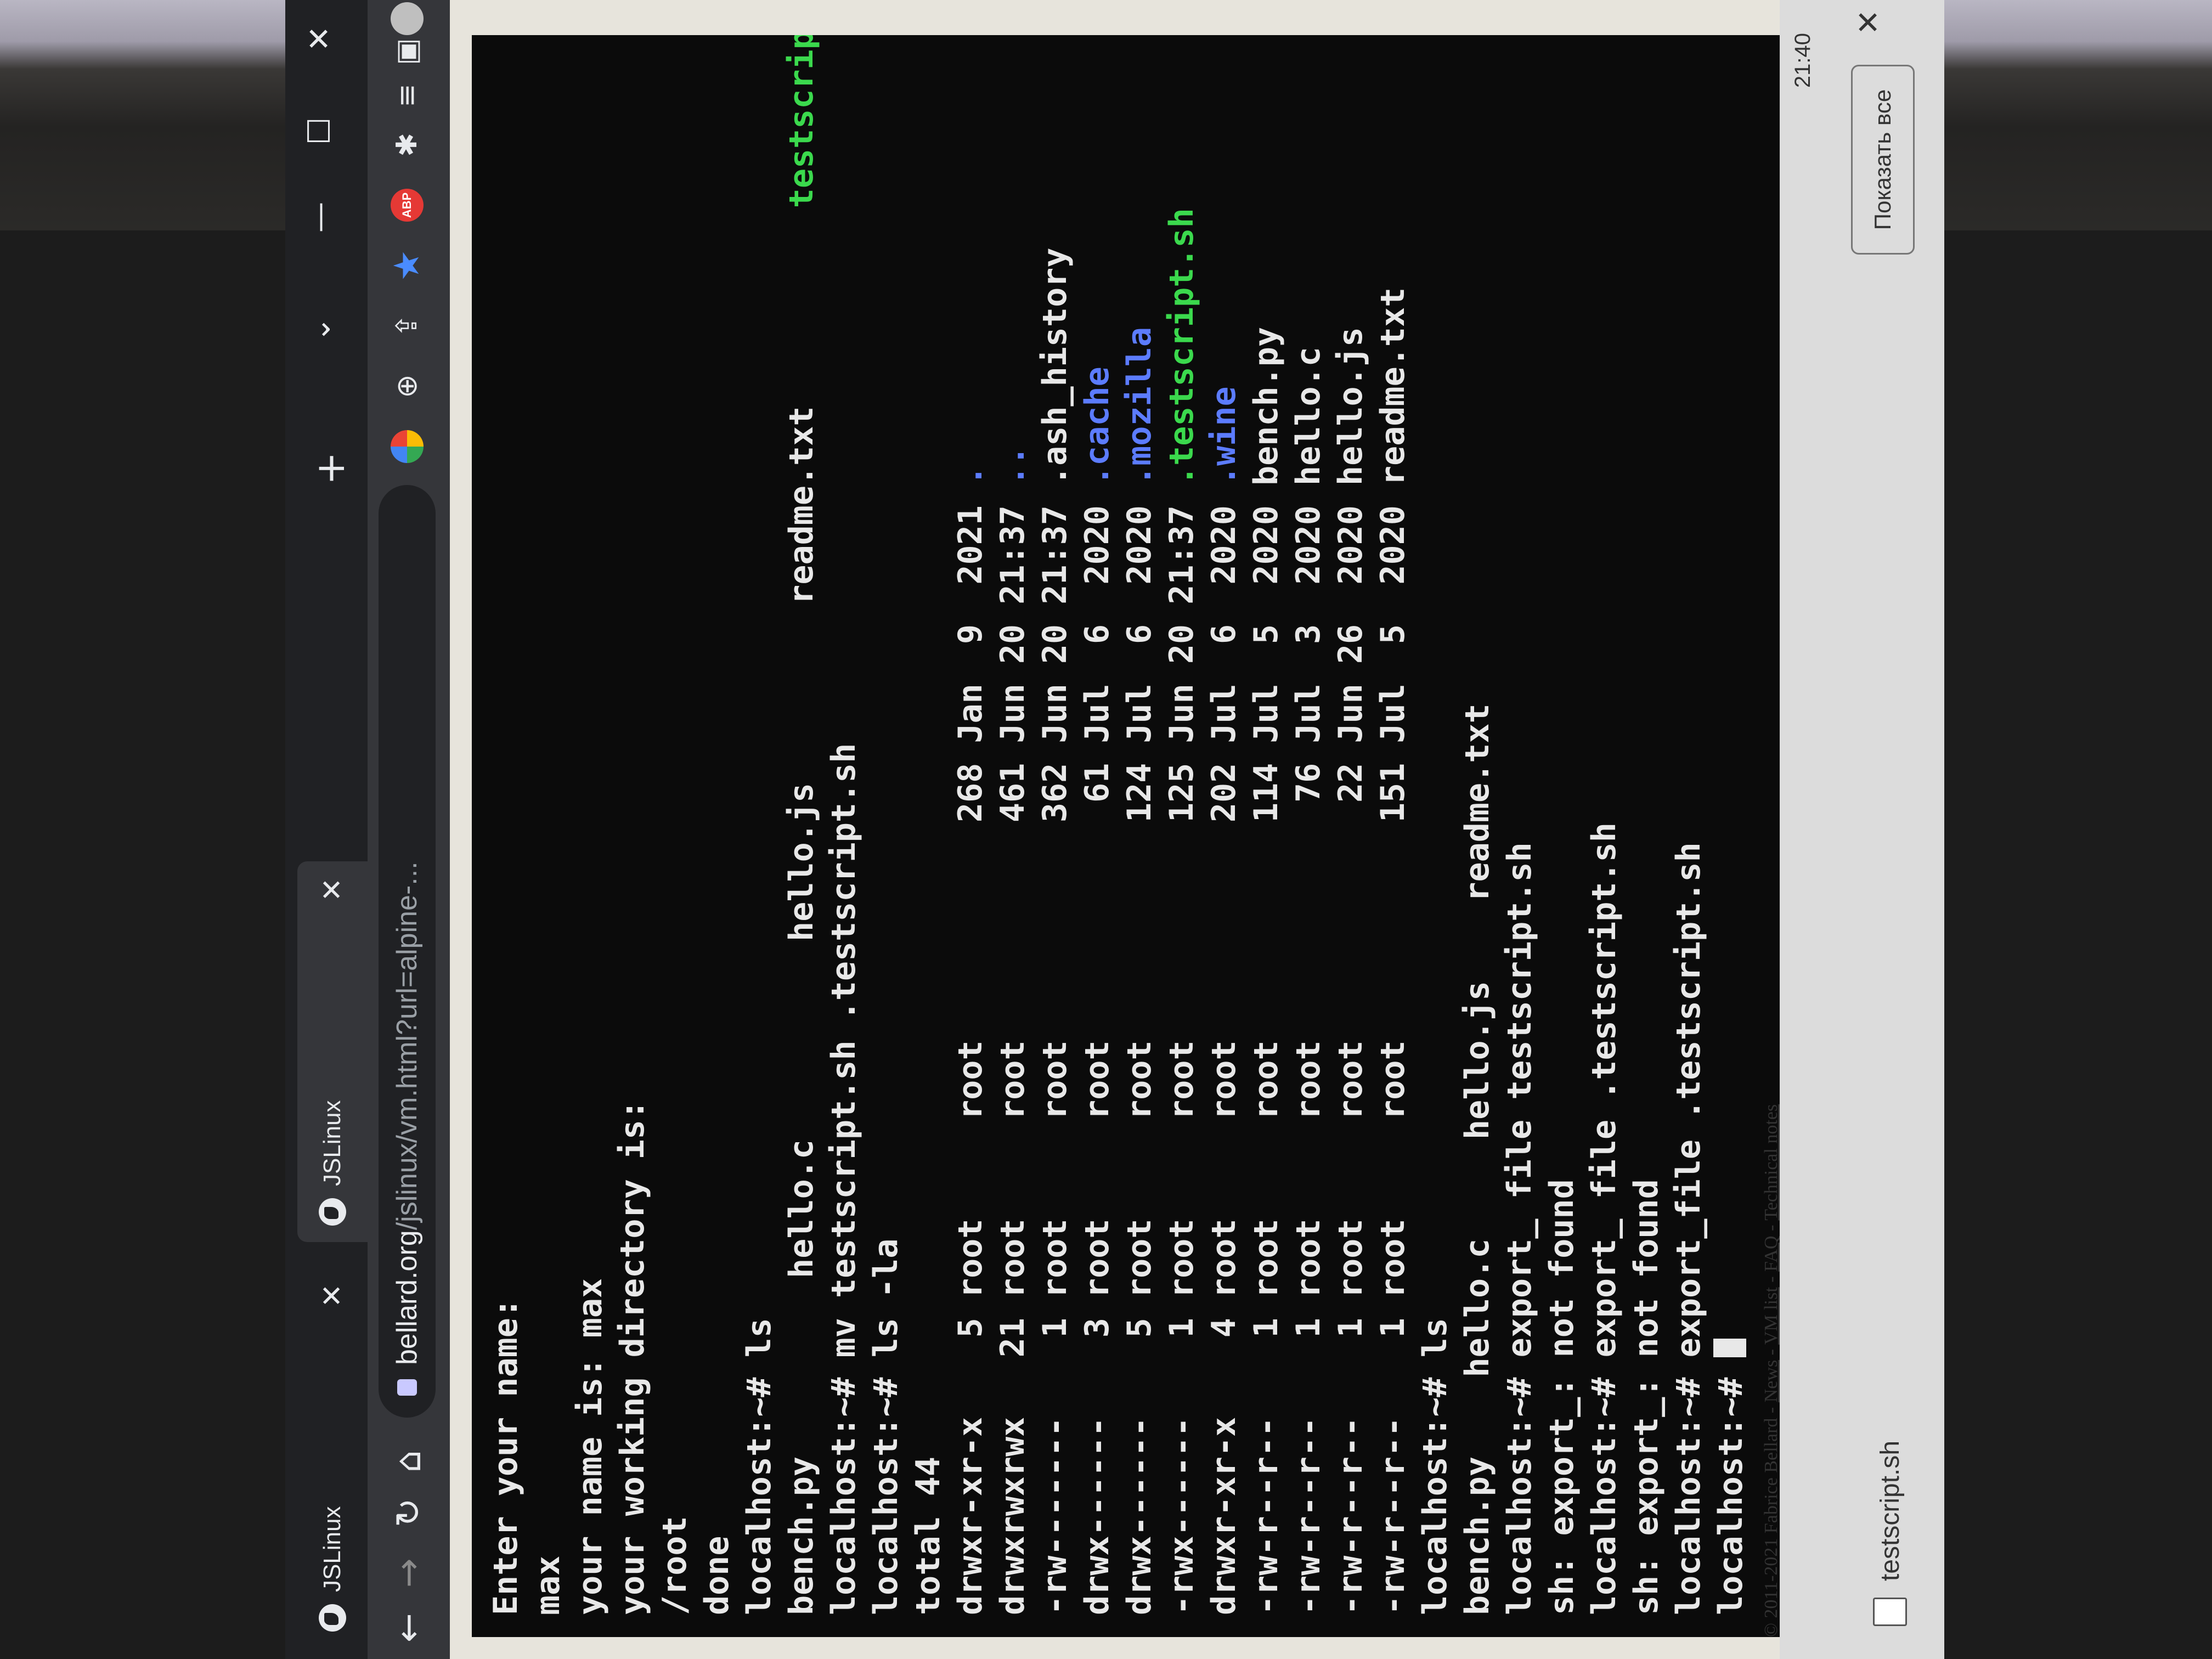  Describe the element at coordinates (319, 39) in the screenshot. I see `window-close-button: ✕` at that location.